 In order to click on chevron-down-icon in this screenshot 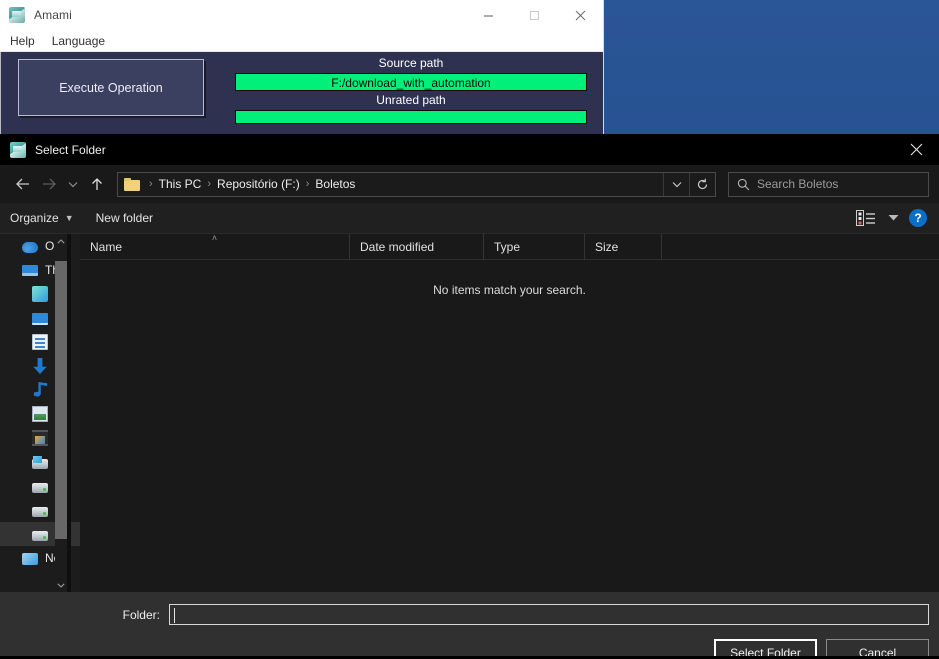, I will do `click(676, 184)`.